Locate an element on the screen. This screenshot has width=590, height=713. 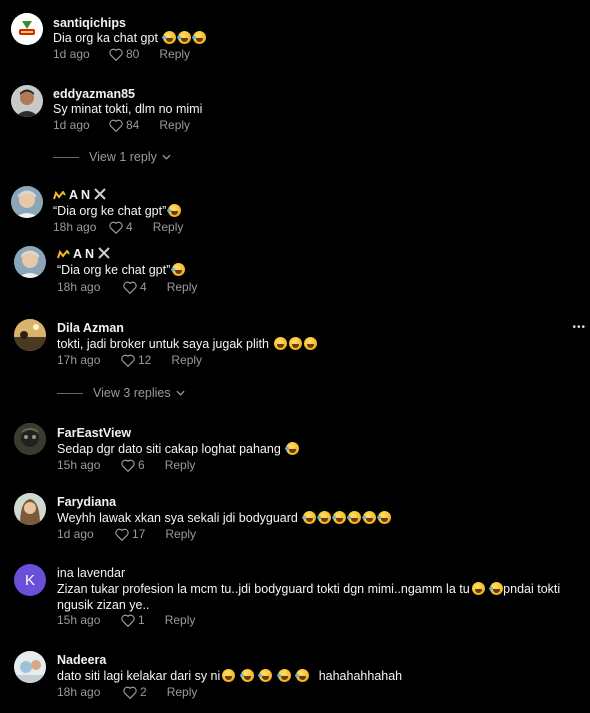
comment-username: eddyazman85 is located at coordinates (94, 94).